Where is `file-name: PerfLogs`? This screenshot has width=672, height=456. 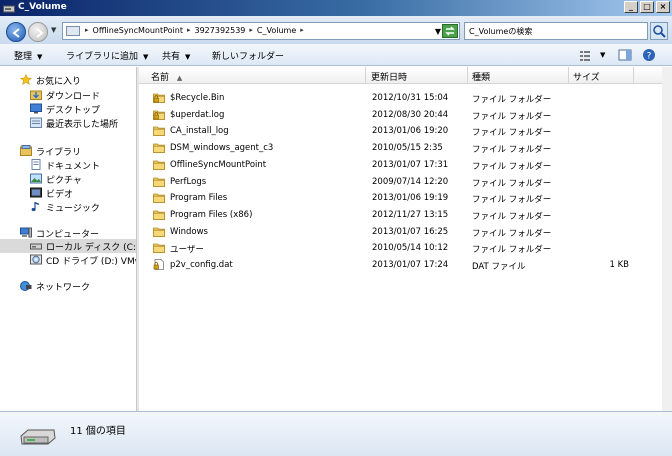 file-name: PerfLogs is located at coordinates (188, 181).